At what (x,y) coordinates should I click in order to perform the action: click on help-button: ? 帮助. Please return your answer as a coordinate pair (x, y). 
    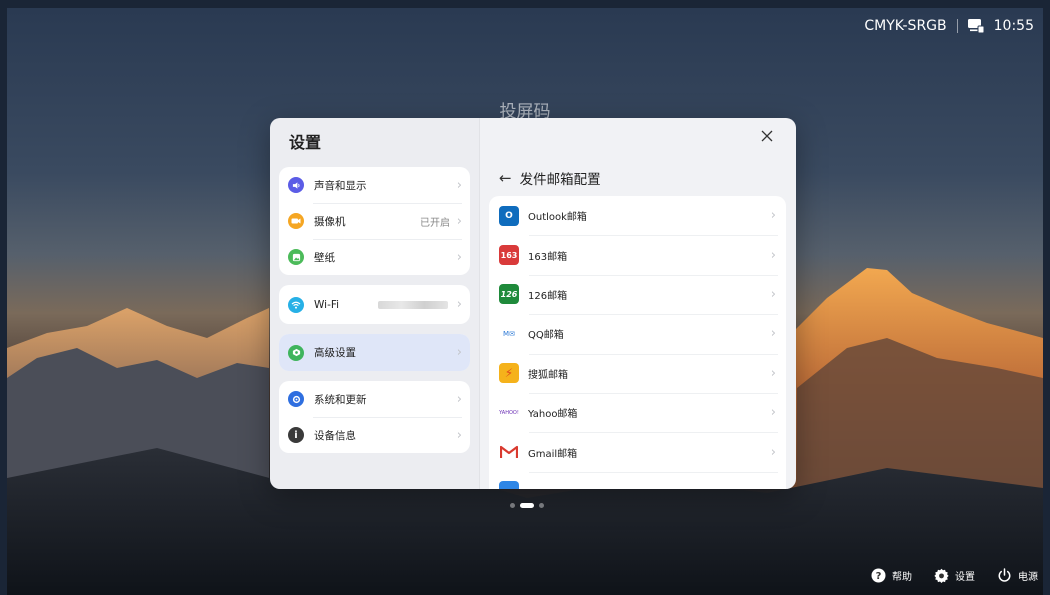
    Looking at the image, I should click on (891, 575).